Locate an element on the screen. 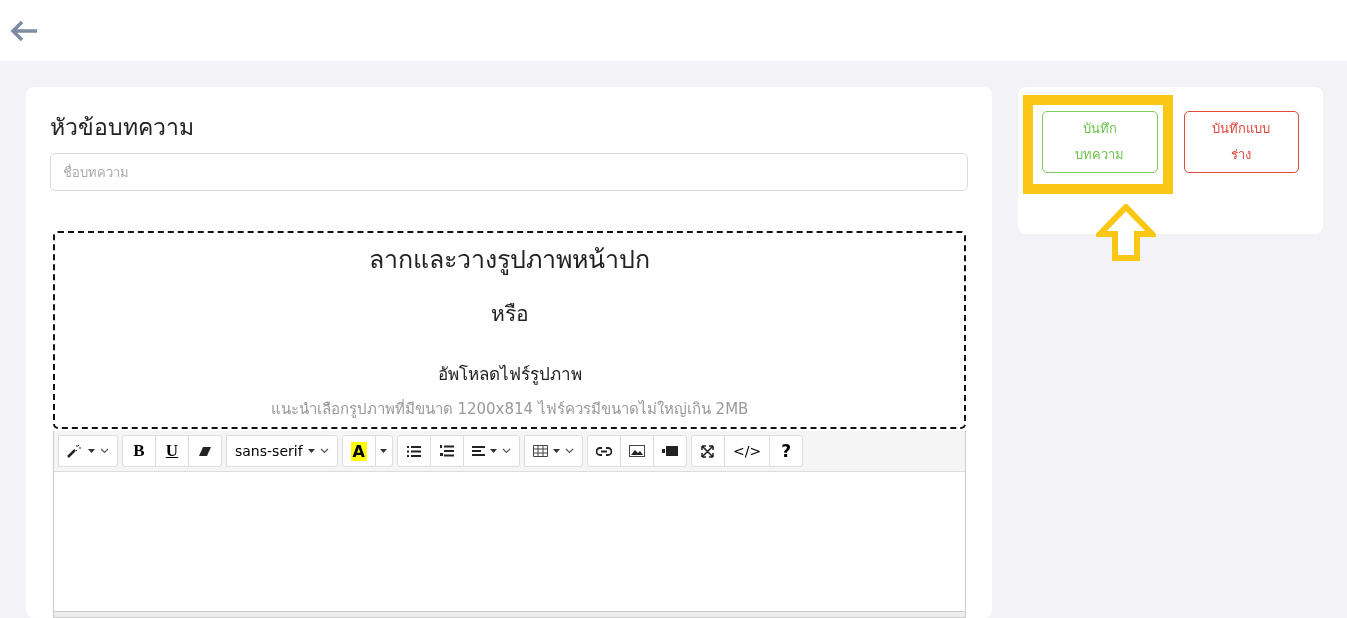  font-name: sans-serif is located at coordinates (269, 451).